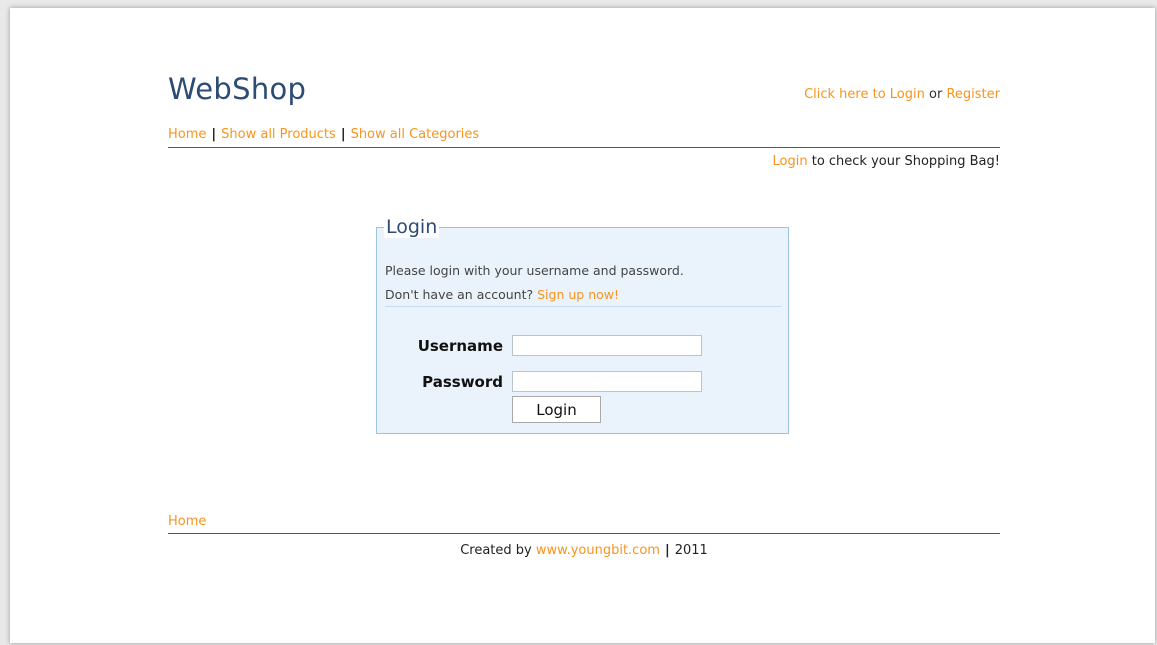 Image resolution: width=1157 pixels, height=645 pixels. Describe the element at coordinates (583, 306) in the screenshot. I see `login-box-divider` at that location.